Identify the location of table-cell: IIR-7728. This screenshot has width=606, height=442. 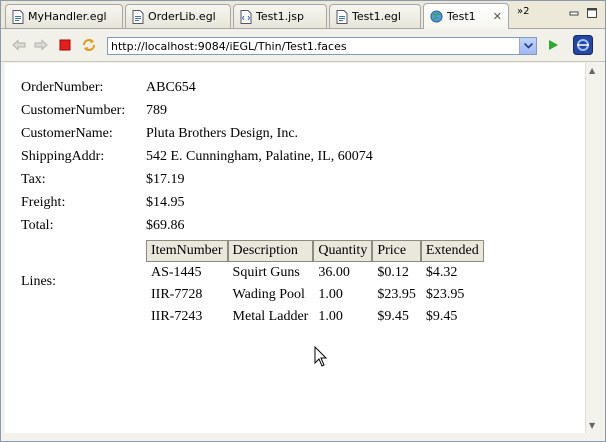
(177, 294).